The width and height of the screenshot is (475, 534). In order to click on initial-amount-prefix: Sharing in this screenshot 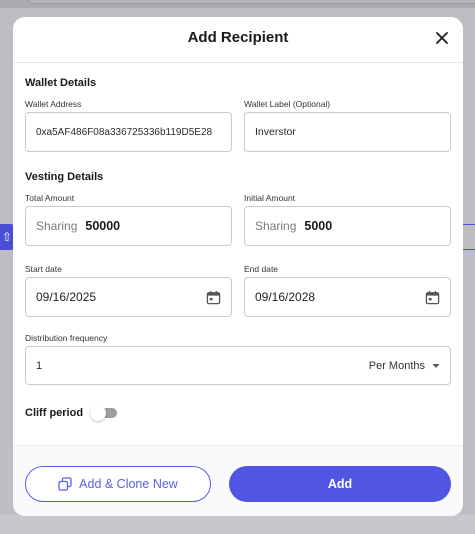, I will do `click(276, 226)`.